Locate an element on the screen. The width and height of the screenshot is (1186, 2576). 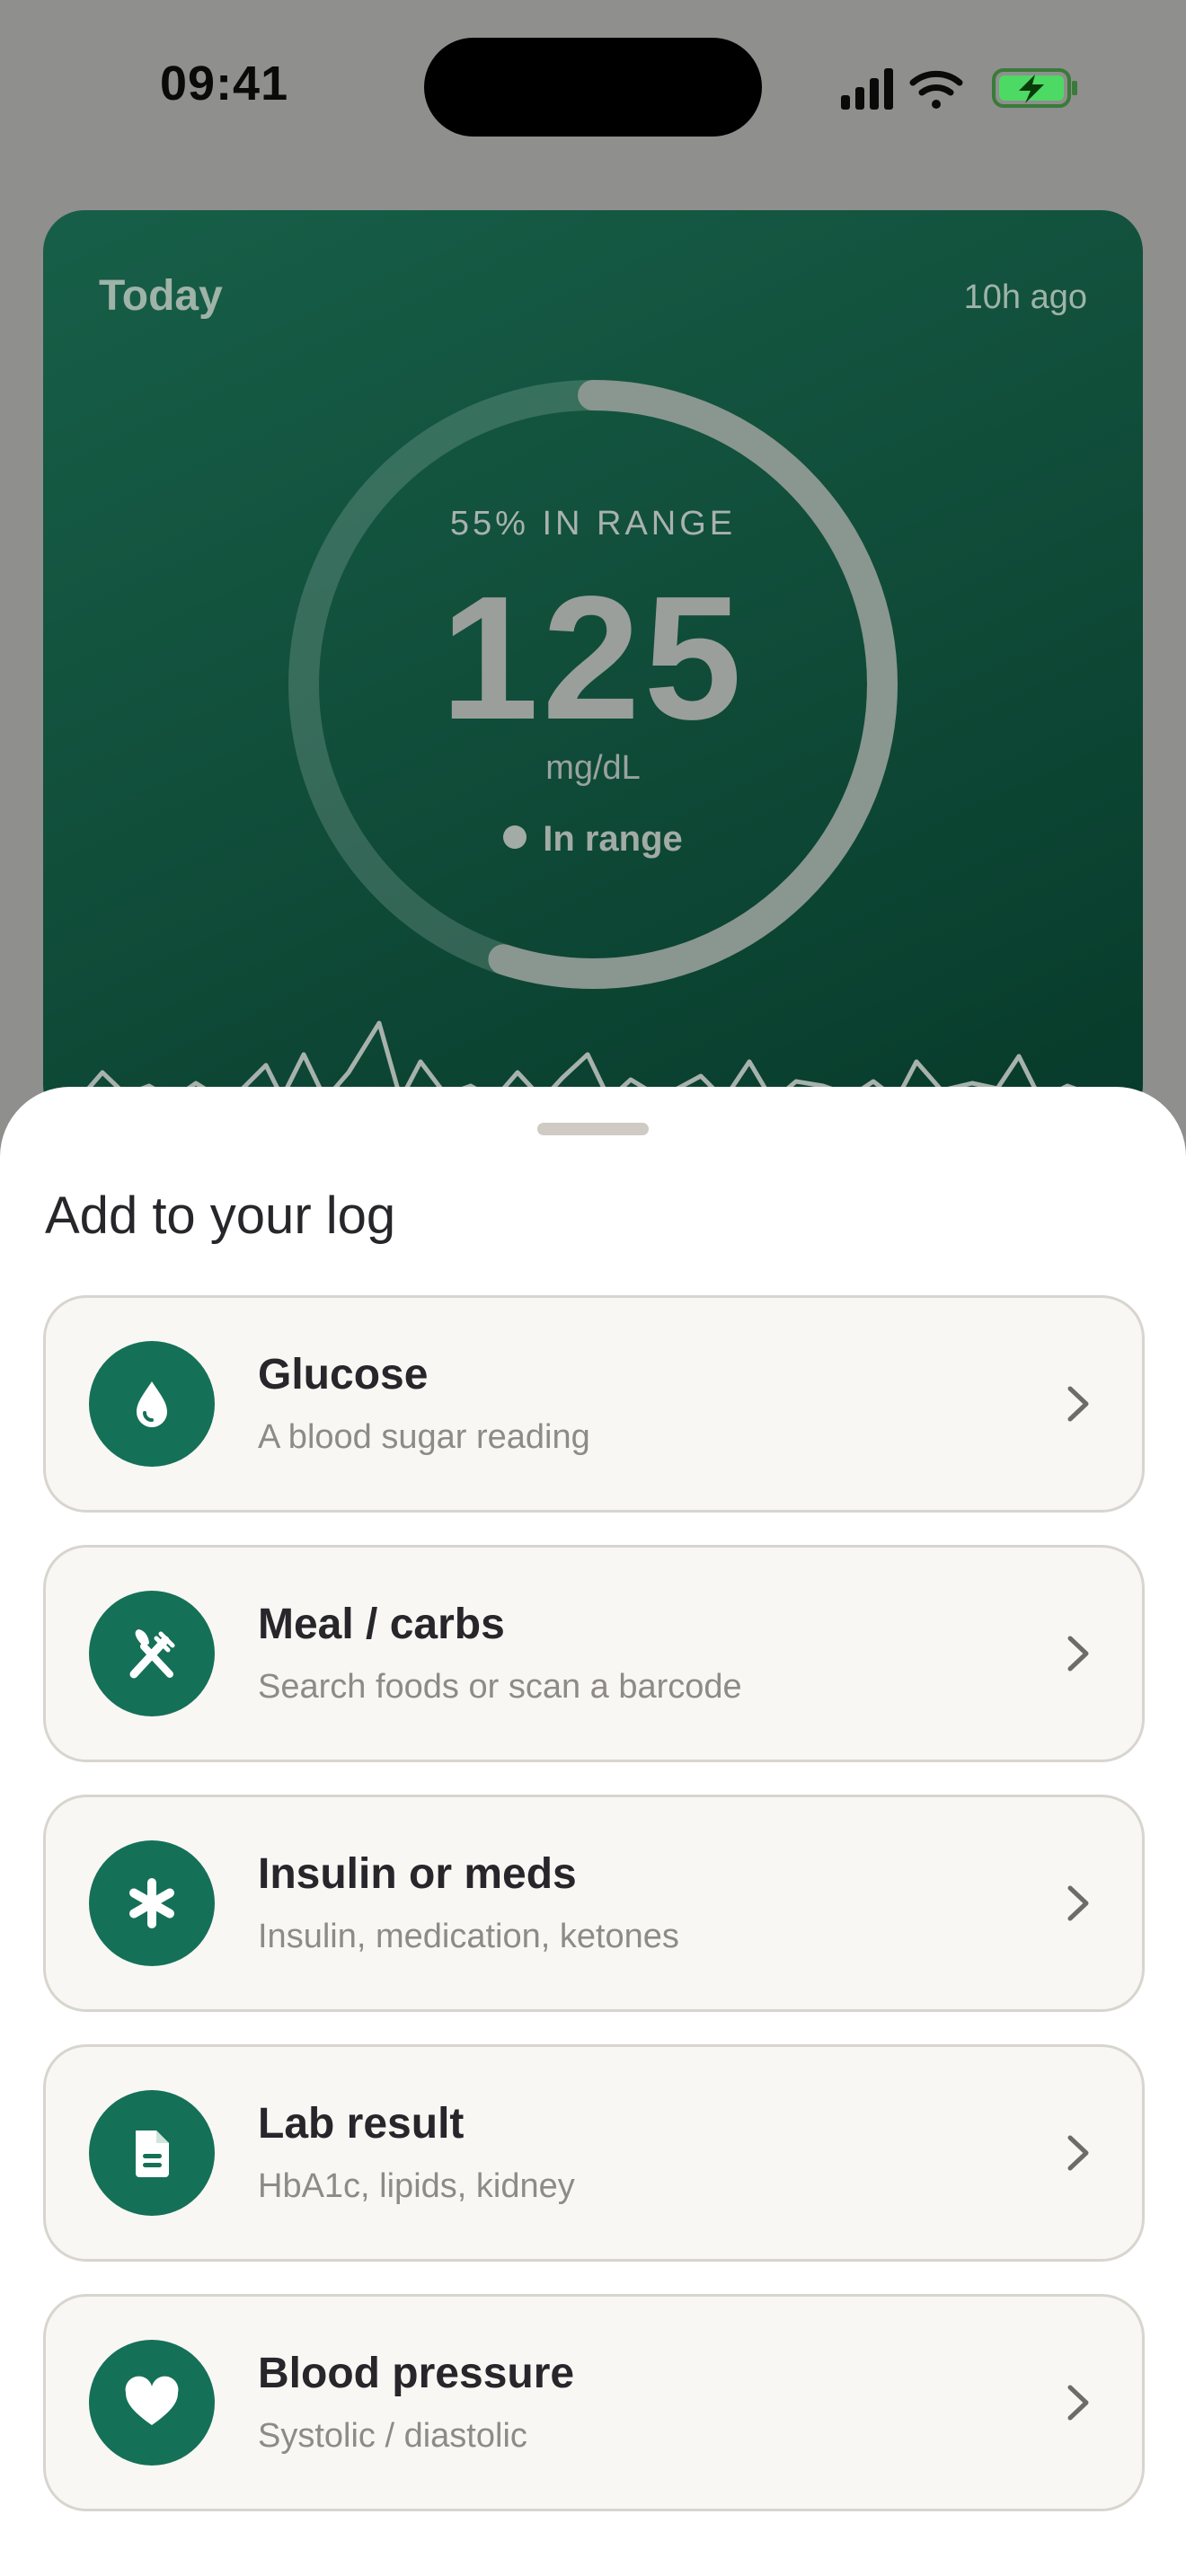
wifi-icon is located at coordinates (936, 89).